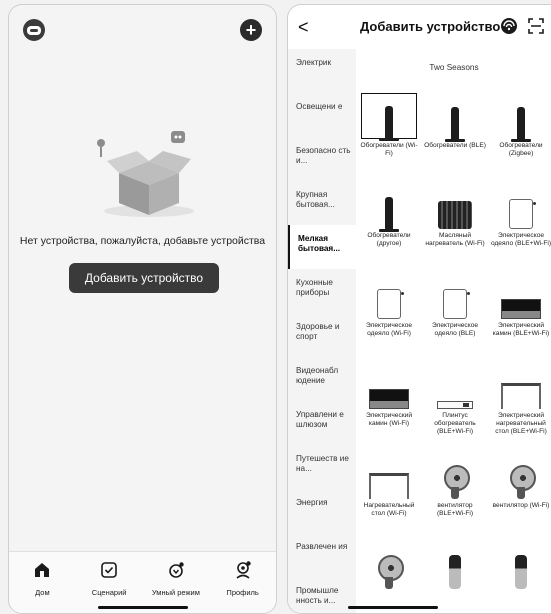 This screenshot has height=614, width=551. Describe the element at coordinates (389, 239) in the screenshot. I see `device-label: Обогреватели (другое)` at that location.